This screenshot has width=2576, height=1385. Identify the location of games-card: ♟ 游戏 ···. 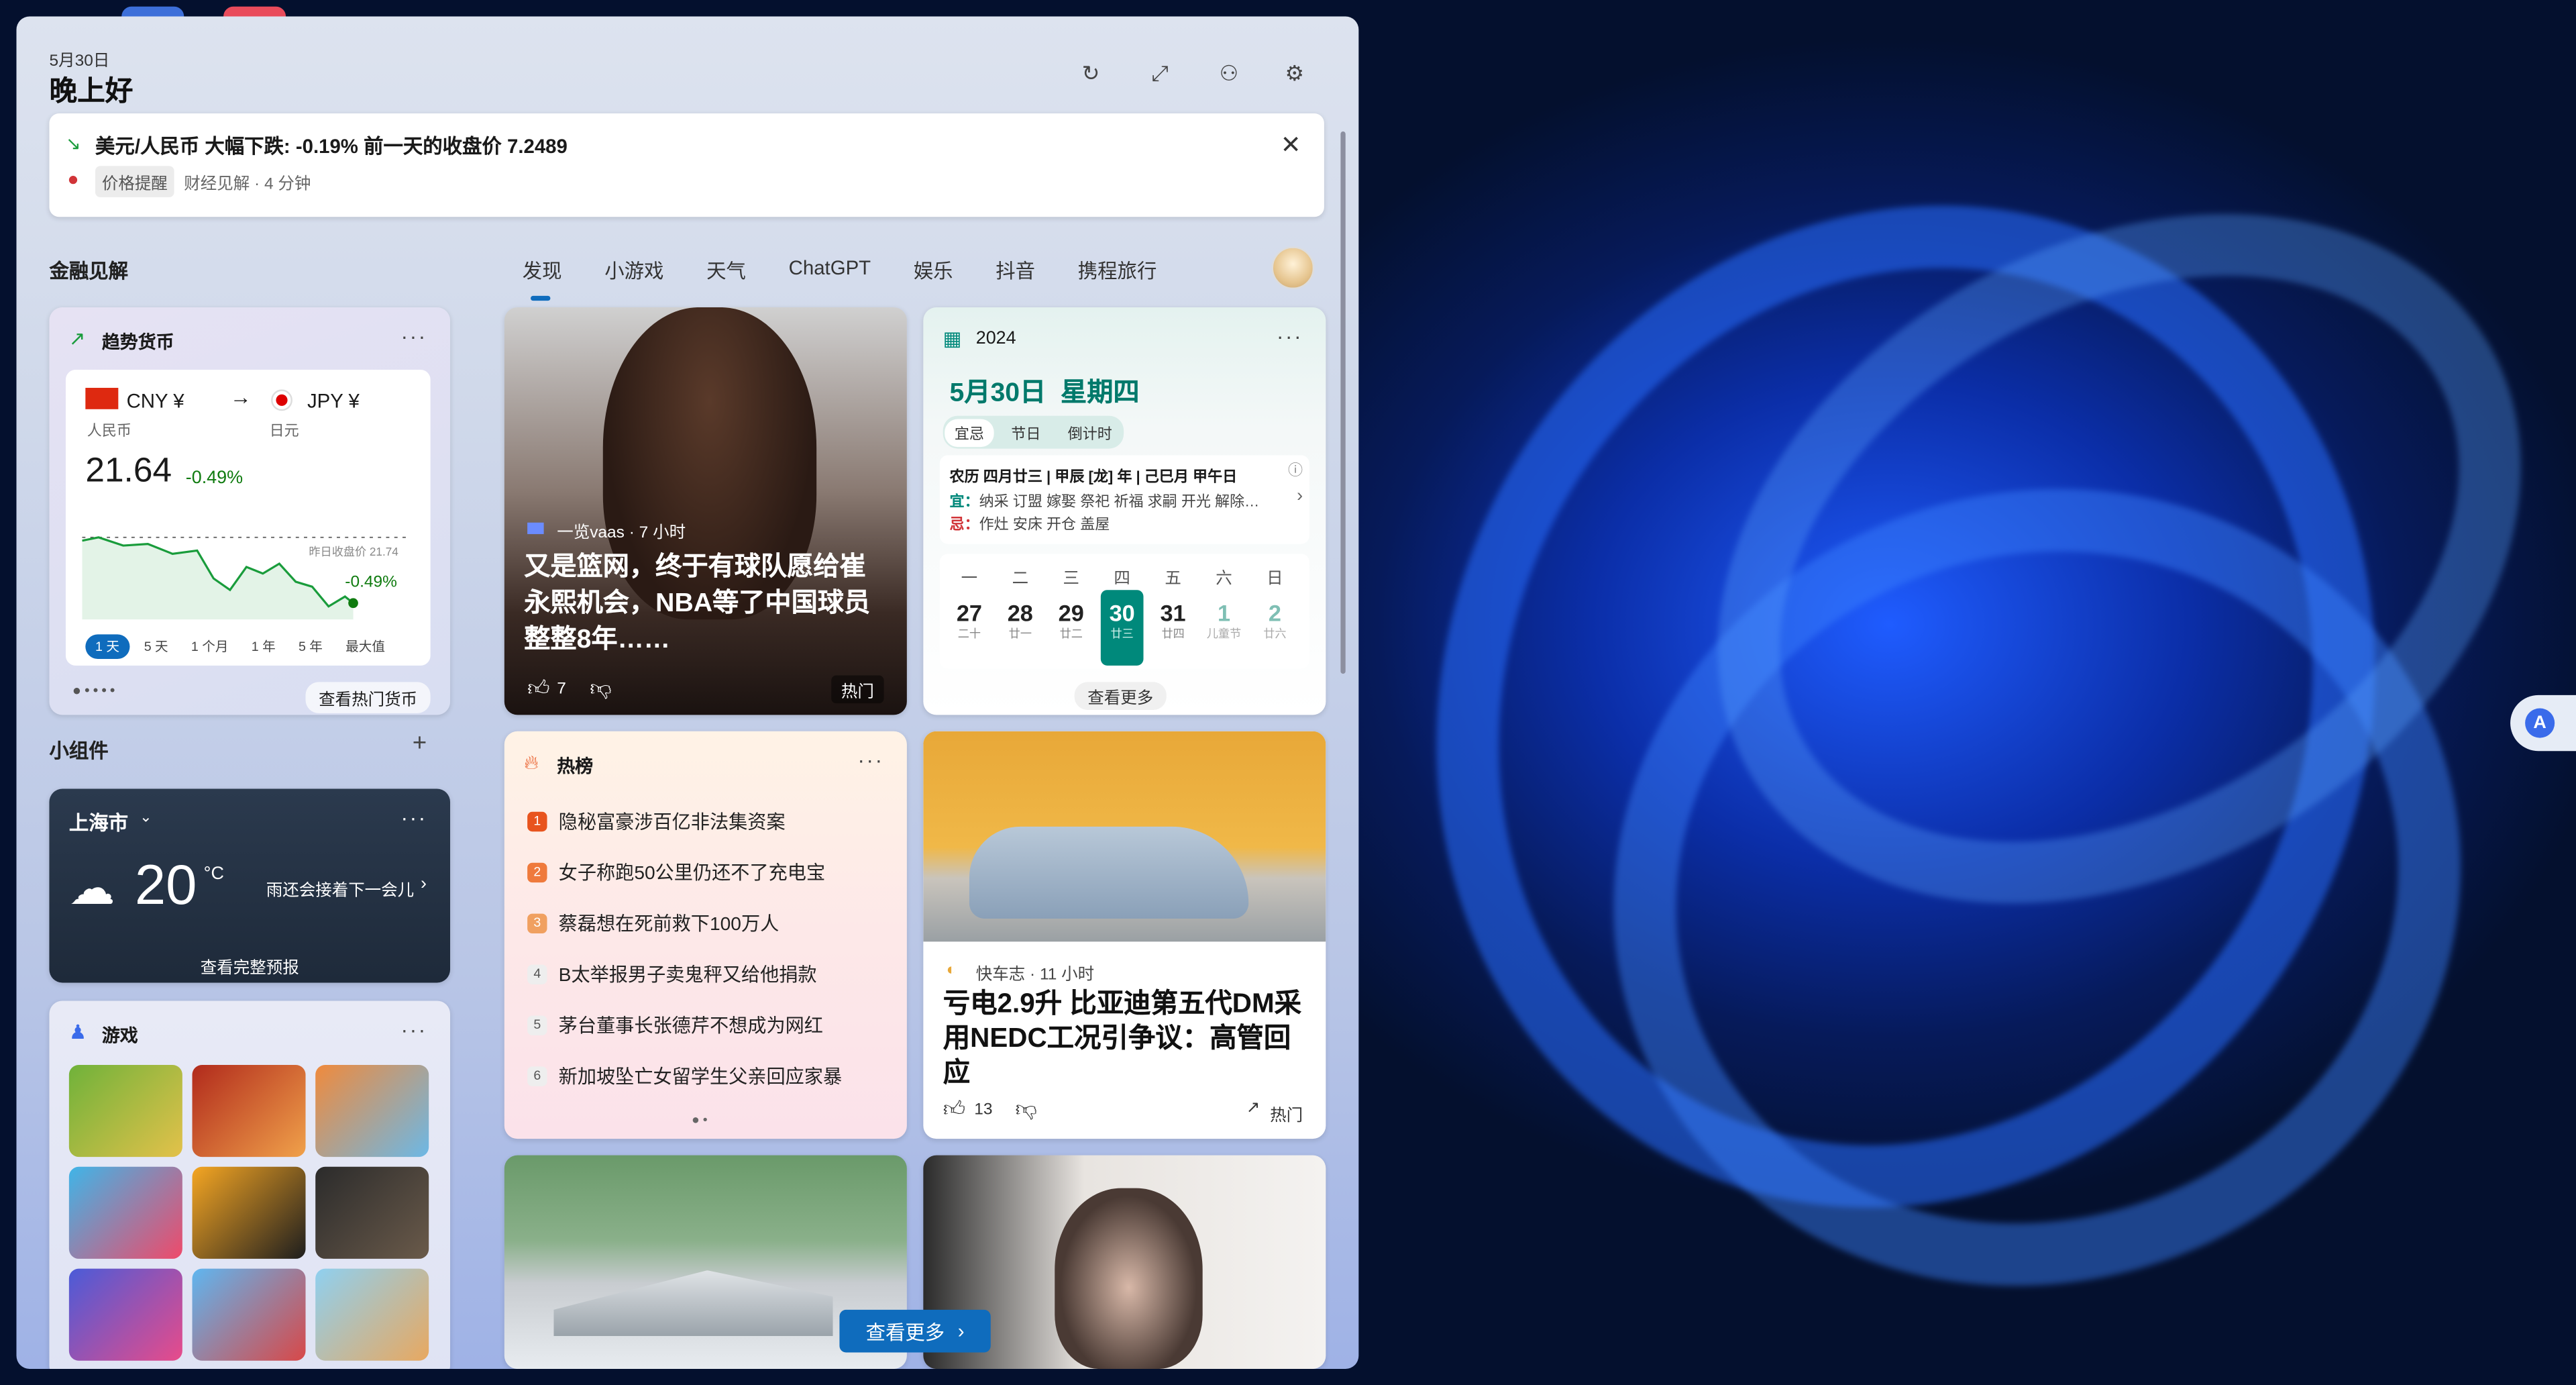
(250, 1185).